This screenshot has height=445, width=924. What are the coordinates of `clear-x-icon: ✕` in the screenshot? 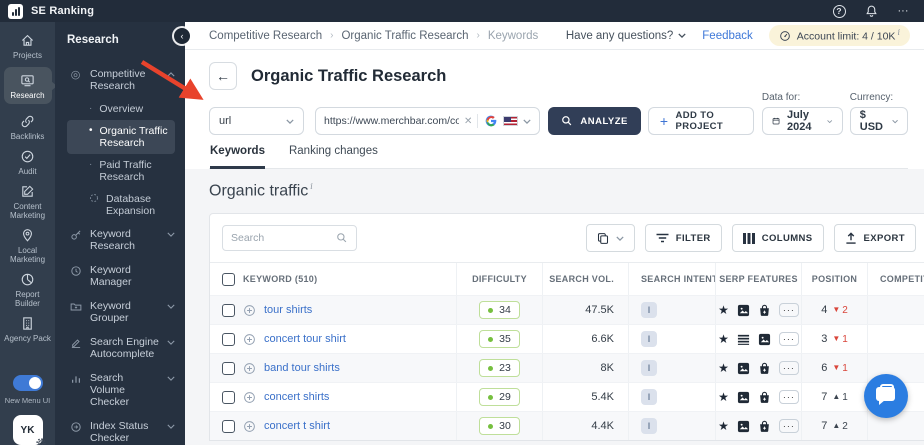 It's located at (468, 121).